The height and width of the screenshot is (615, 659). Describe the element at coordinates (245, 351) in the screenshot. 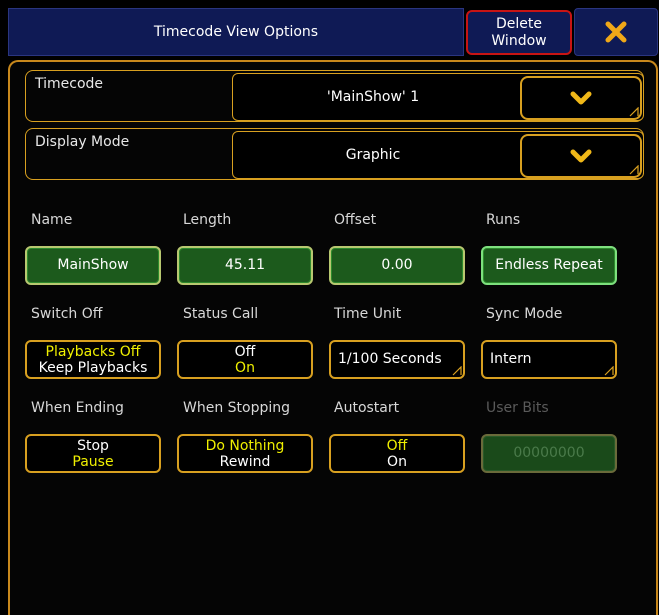

I see `status-call-option-1: Off` at that location.